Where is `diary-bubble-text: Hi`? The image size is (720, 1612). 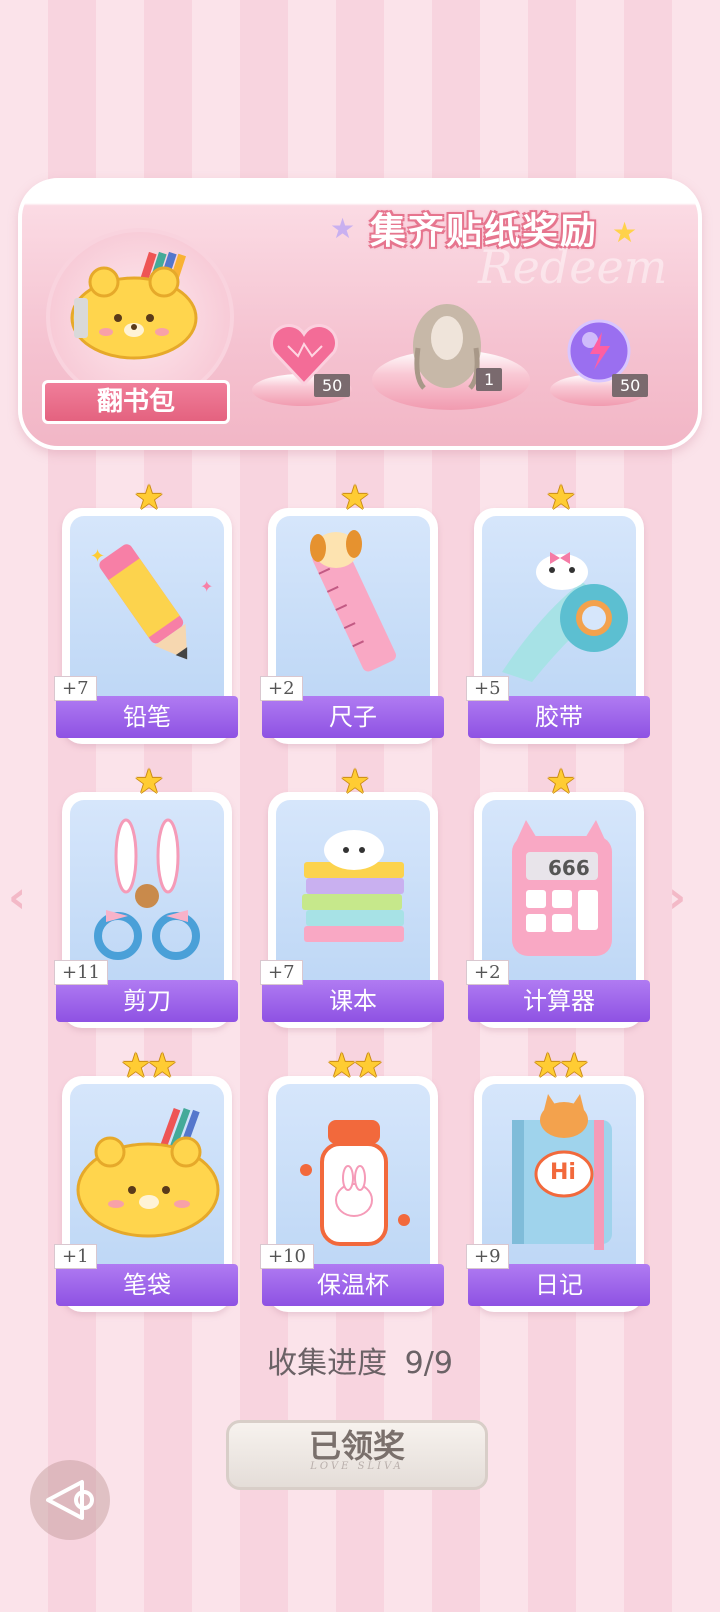
diary-bubble-text: Hi is located at coordinates (563, 1172).